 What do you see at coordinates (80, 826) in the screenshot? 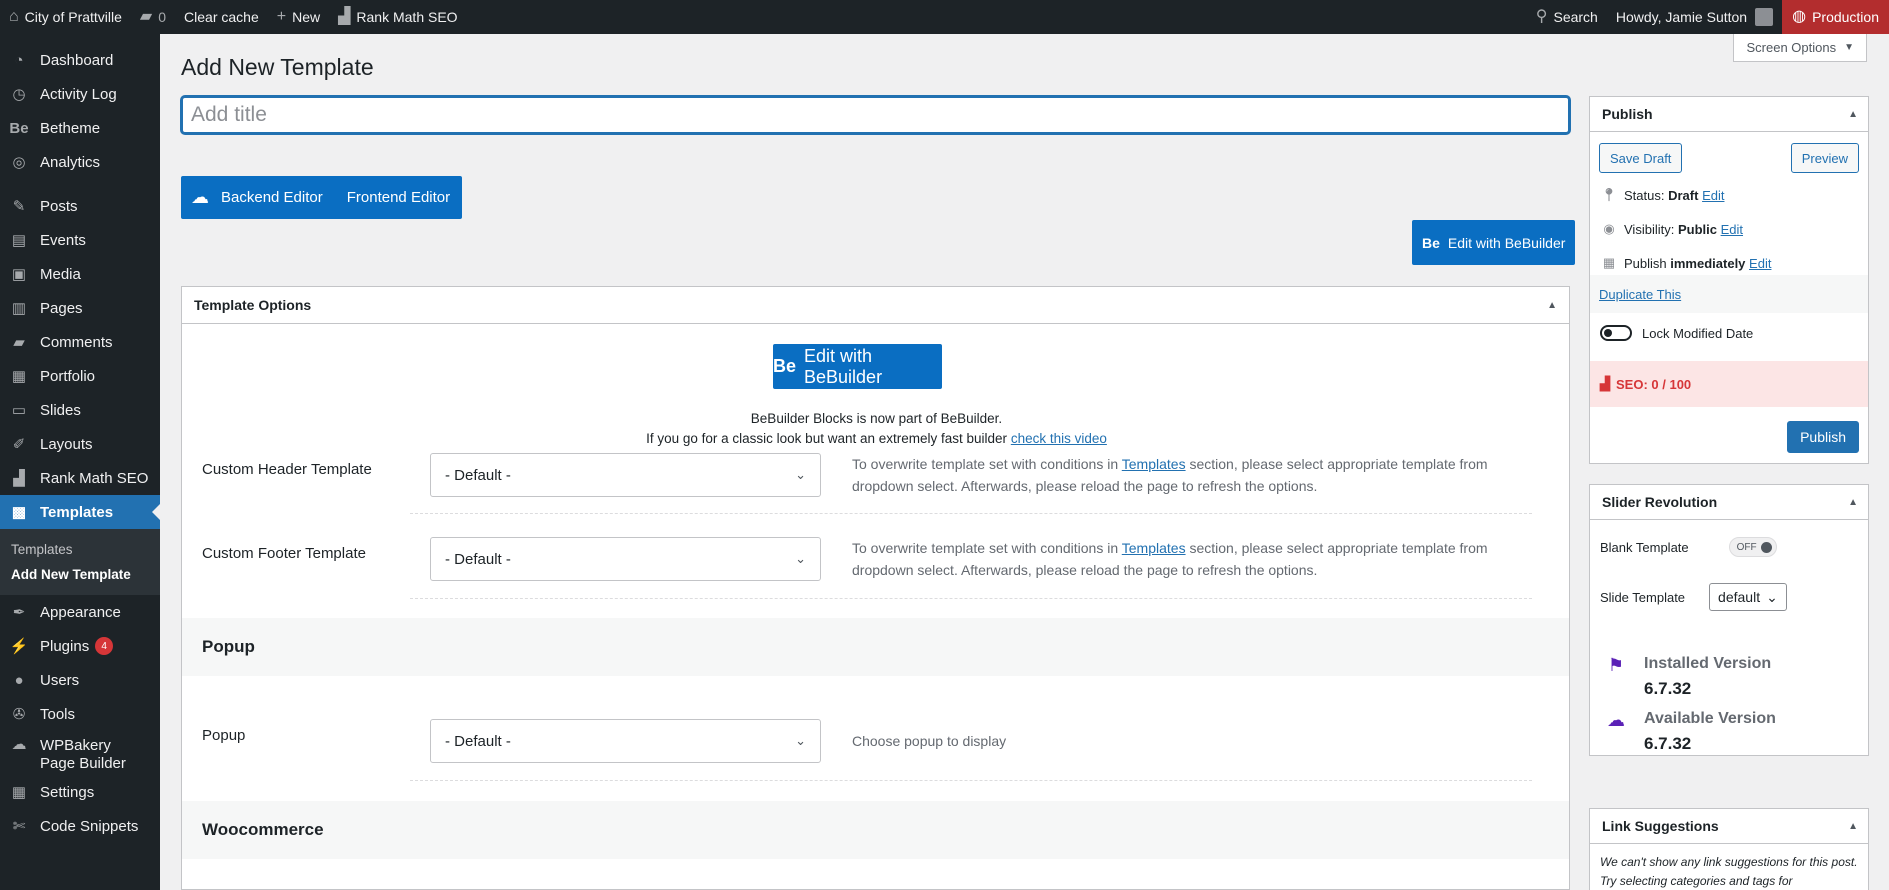
I see `sidebar-item-code-snippets: ✄ Code Snippets` at bounding box center [80, 826].